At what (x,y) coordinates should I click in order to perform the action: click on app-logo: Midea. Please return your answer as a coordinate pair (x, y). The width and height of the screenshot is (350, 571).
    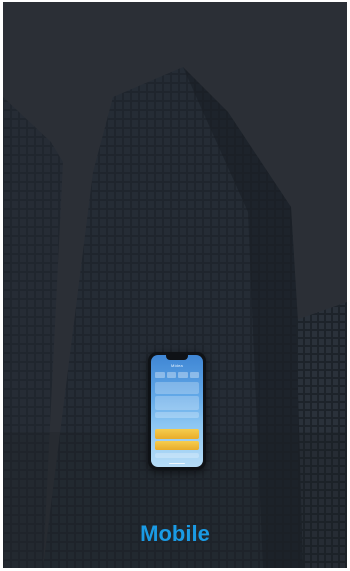
    Looking at the image, I should click on (177, 365).